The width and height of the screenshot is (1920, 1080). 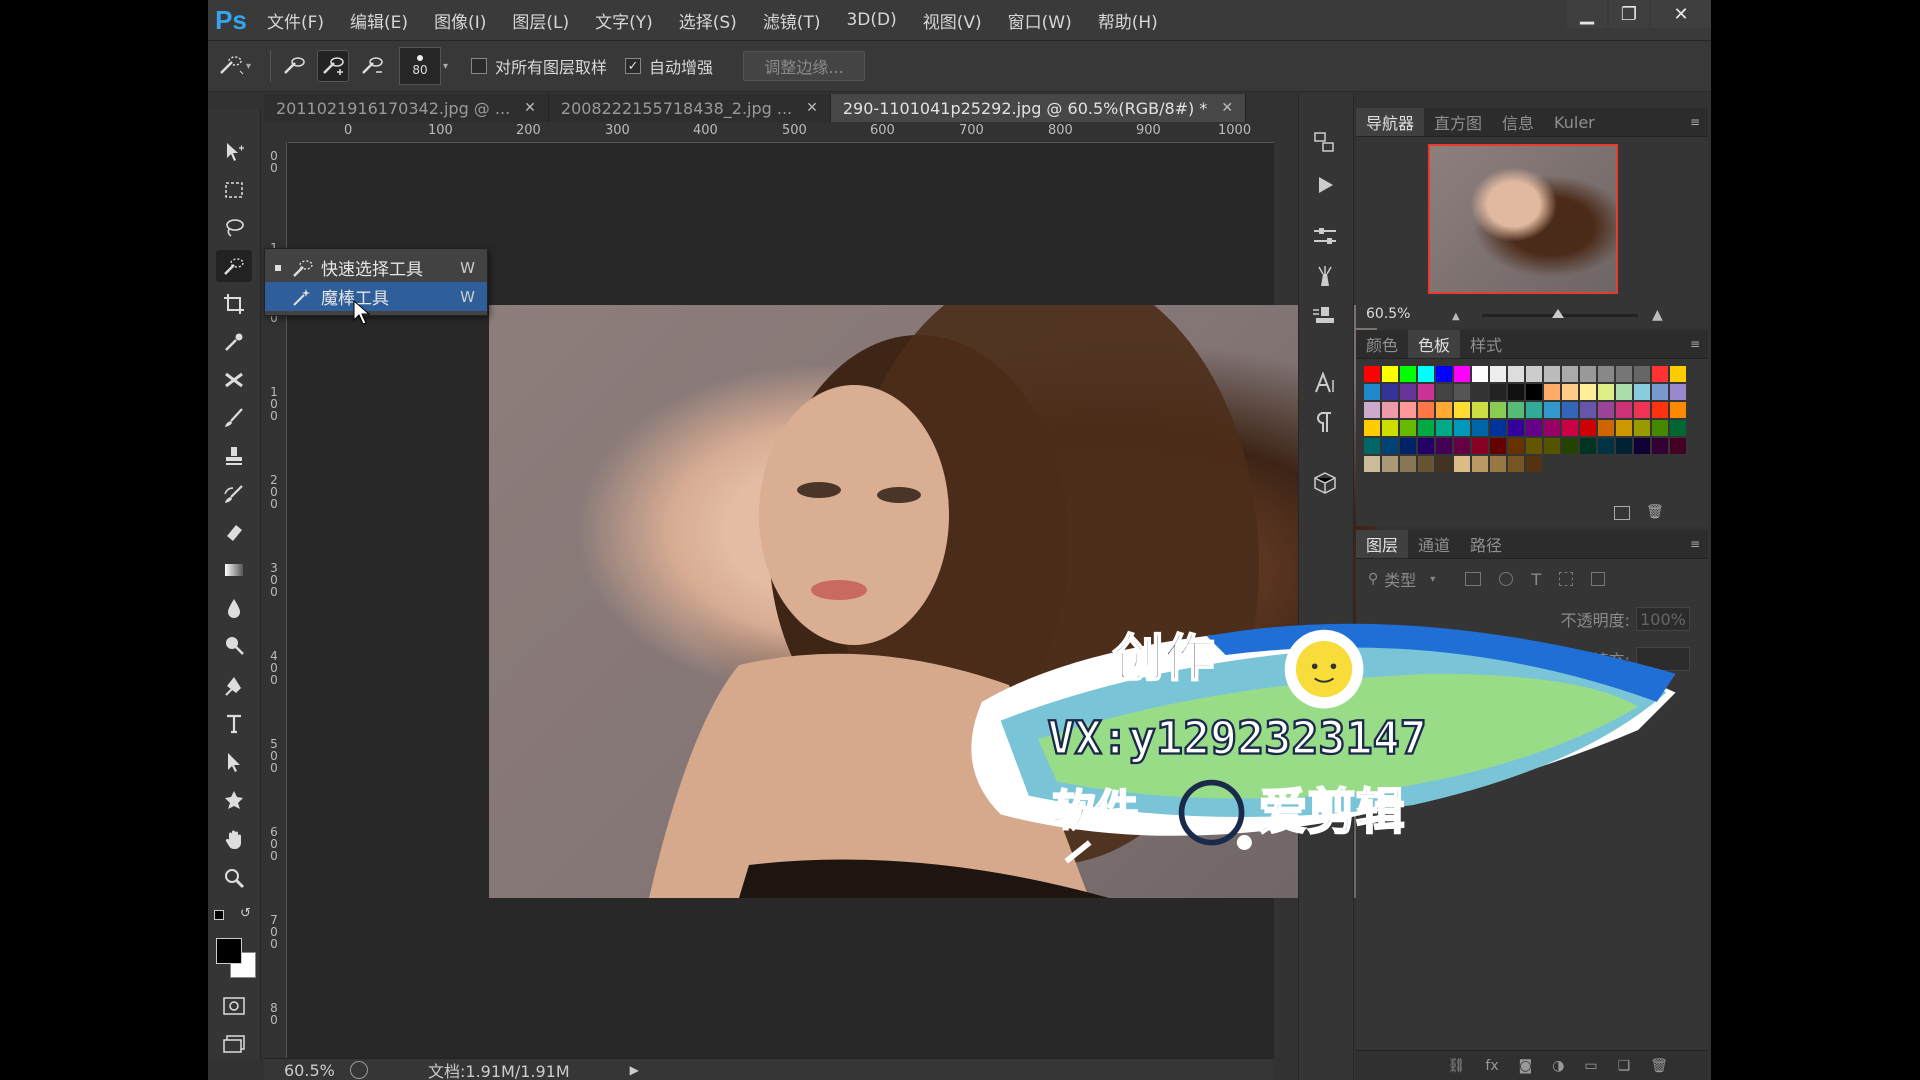 I want to click on custom-shape-tool, so click(x=234, y=800).